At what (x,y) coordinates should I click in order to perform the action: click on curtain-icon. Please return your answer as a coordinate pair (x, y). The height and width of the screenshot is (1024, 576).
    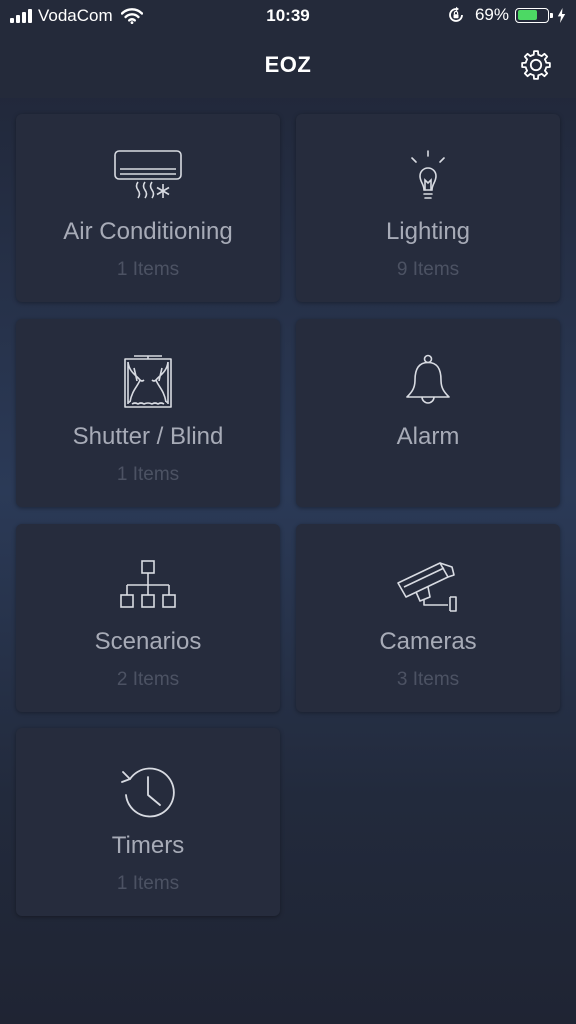
    Looking at the image, I should click on (148, 381).